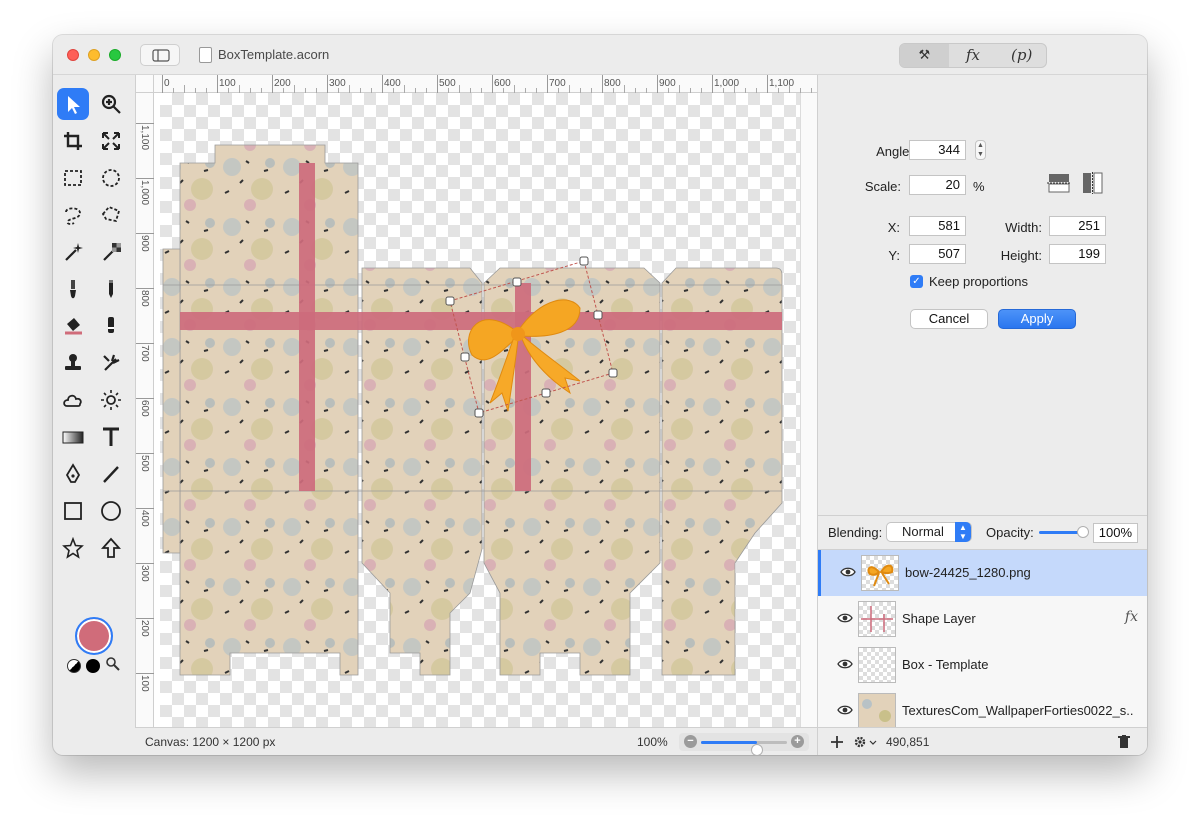 The height and width of the screenshot is (830, 1200). I want to click on y-field: 507, so click(937, 254).